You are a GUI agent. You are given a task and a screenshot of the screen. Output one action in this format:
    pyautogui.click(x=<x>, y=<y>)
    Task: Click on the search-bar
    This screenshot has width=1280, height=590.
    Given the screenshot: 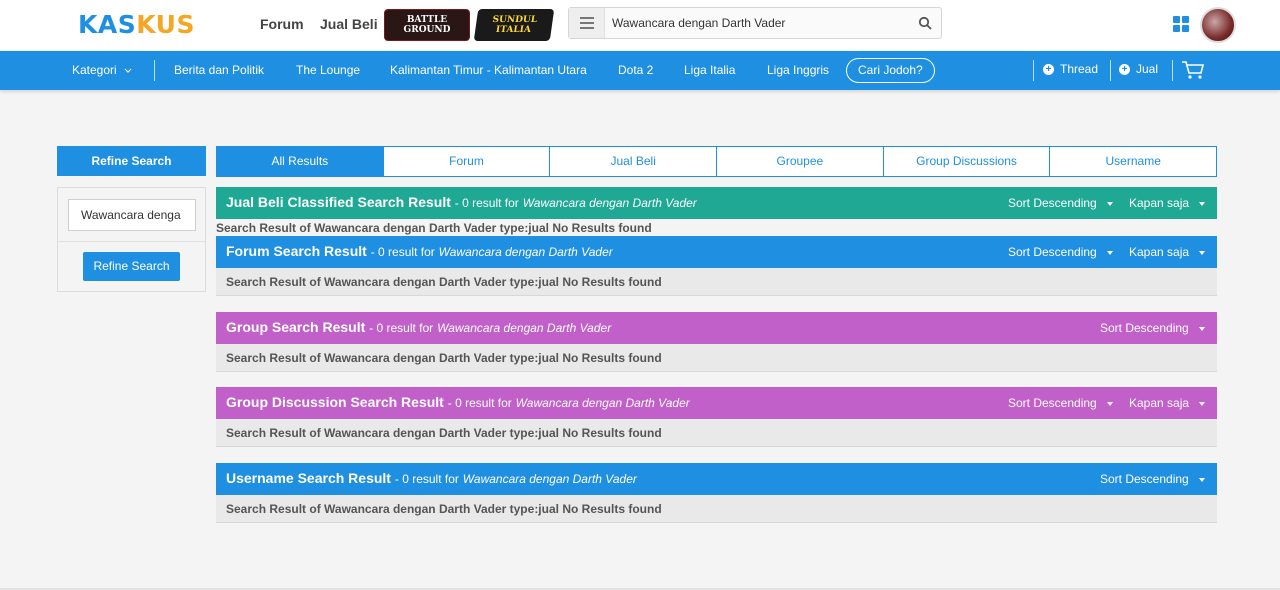 What is the action you would take?
    pyautogui.click(x=755, y=23)
    